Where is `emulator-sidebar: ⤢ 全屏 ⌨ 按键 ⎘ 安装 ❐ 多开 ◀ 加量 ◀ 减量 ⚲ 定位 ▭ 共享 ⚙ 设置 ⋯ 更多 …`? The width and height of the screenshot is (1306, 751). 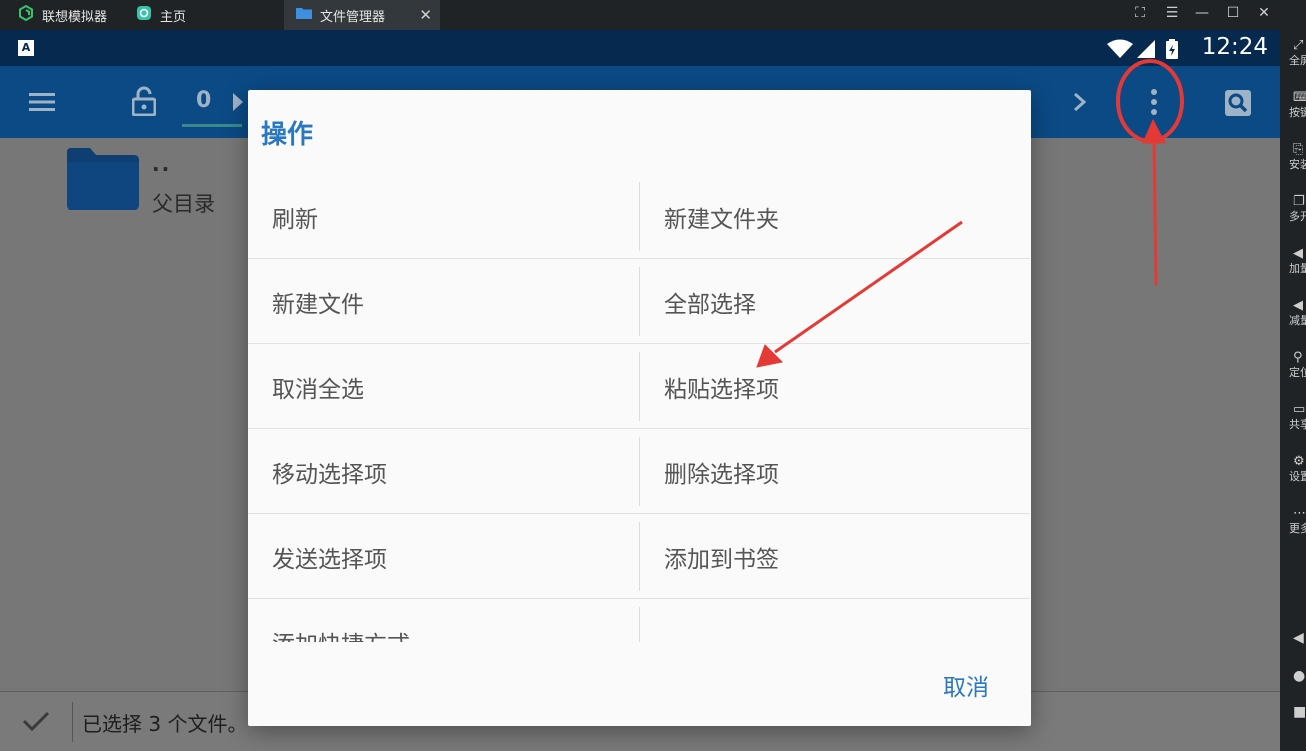
emulator-sidebar: ⤢ 全屏 ⌨ 按键 ⎘ 安装 ❐ 多开 ◀ 加量 ◀ 减量 ⚲ 定位 ▭ 共享 ⚙ 设置 ⋯ 更多 … is located at coordinates (1293, 390).